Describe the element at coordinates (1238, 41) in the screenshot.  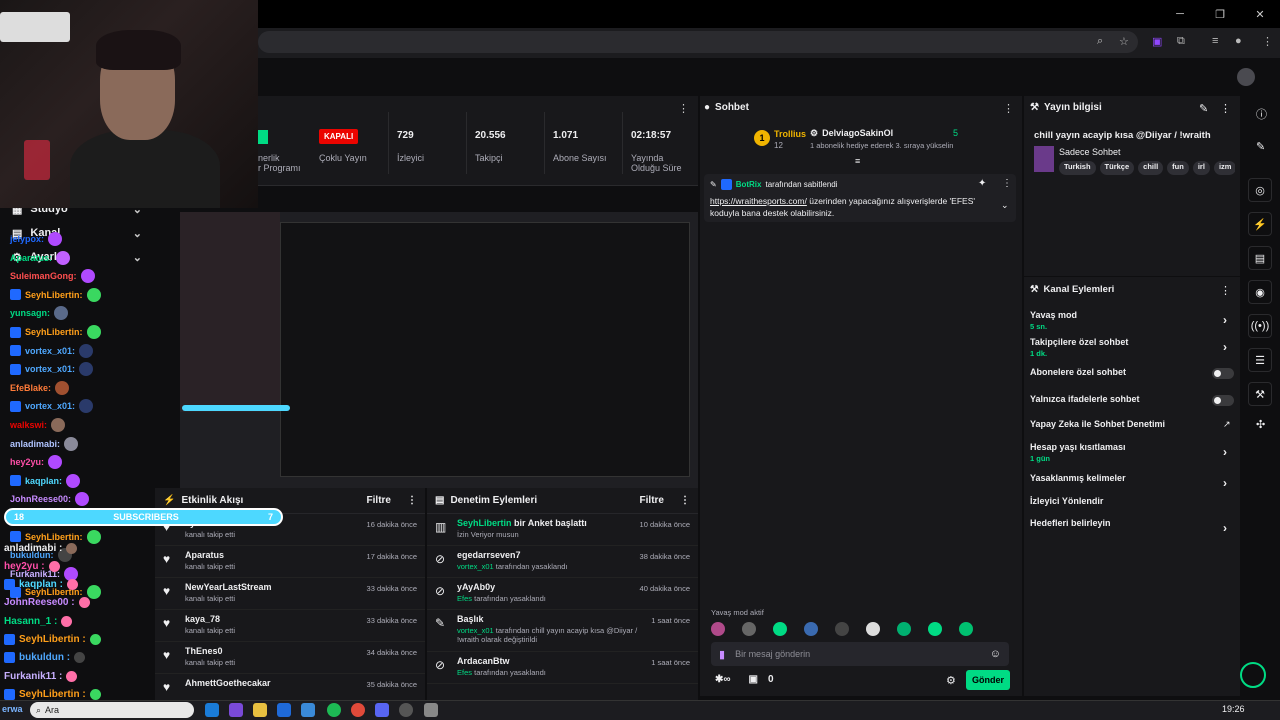
I see `profile-icon: ●` at that location.